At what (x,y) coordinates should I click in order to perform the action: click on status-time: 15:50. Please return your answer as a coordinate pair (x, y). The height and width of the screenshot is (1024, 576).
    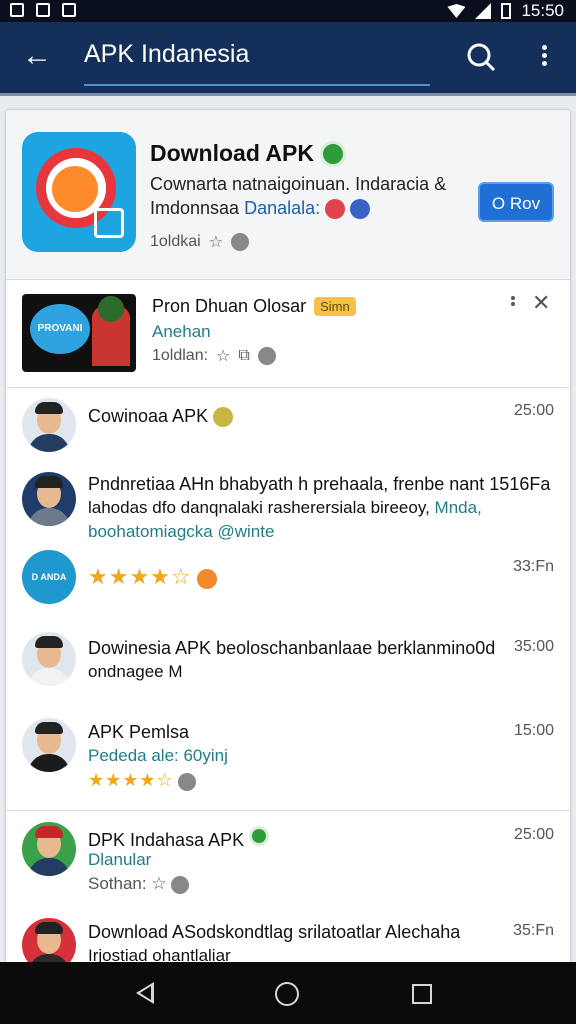
    Looking at the image, I should click on (542, 10).